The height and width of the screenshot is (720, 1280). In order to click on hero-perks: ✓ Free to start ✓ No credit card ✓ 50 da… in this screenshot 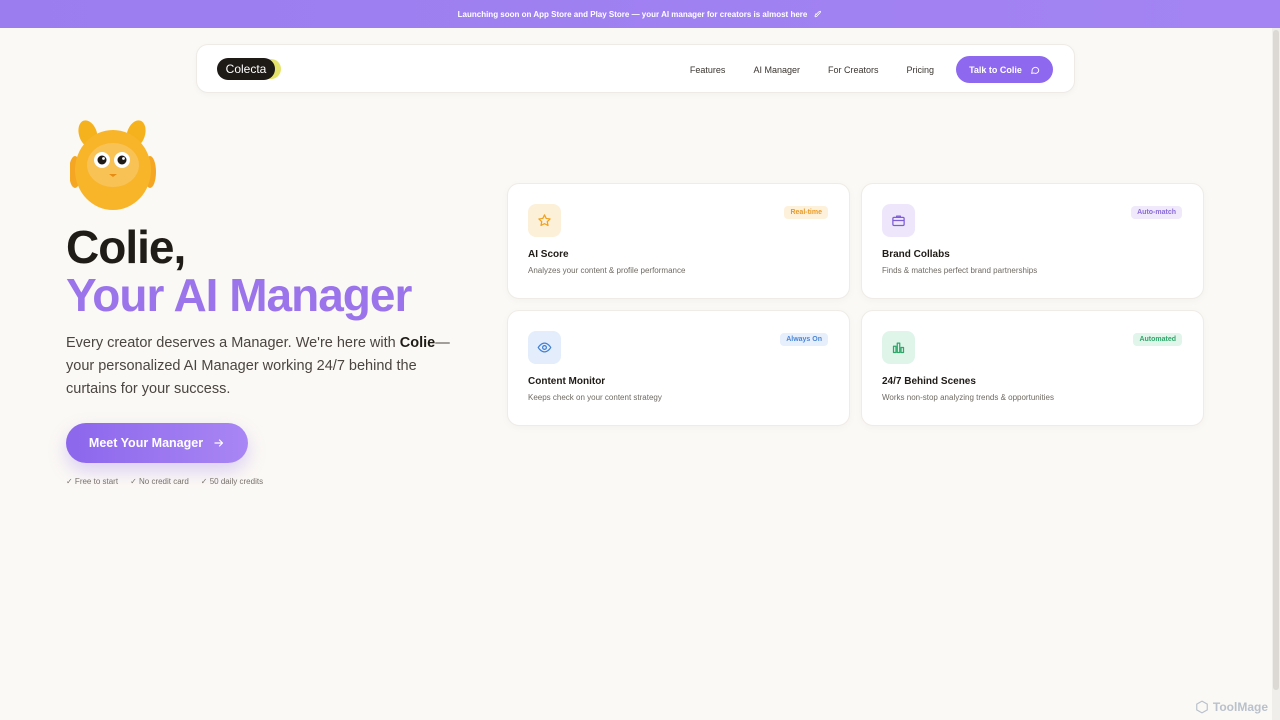, I will do `click(164, 481)`.